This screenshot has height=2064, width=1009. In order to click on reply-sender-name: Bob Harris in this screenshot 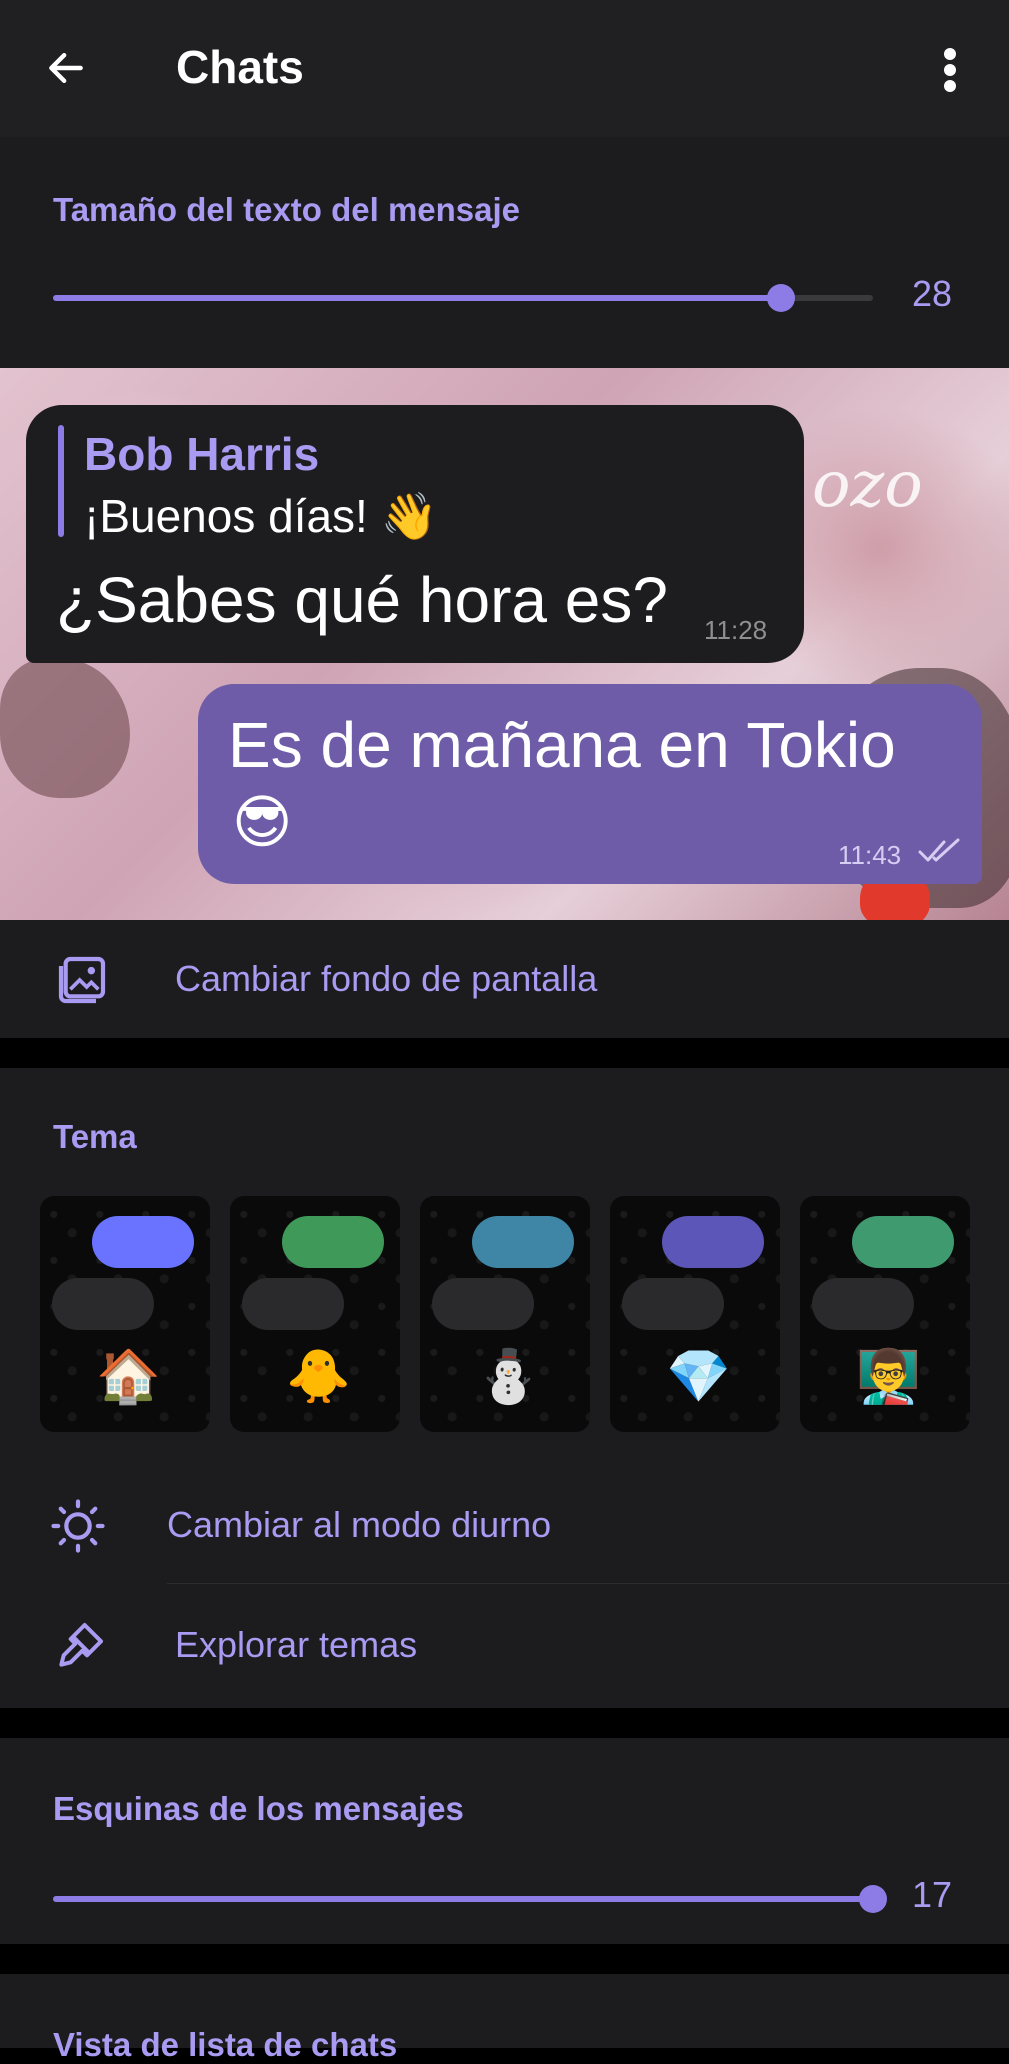, I will do `click(202, 454)`.